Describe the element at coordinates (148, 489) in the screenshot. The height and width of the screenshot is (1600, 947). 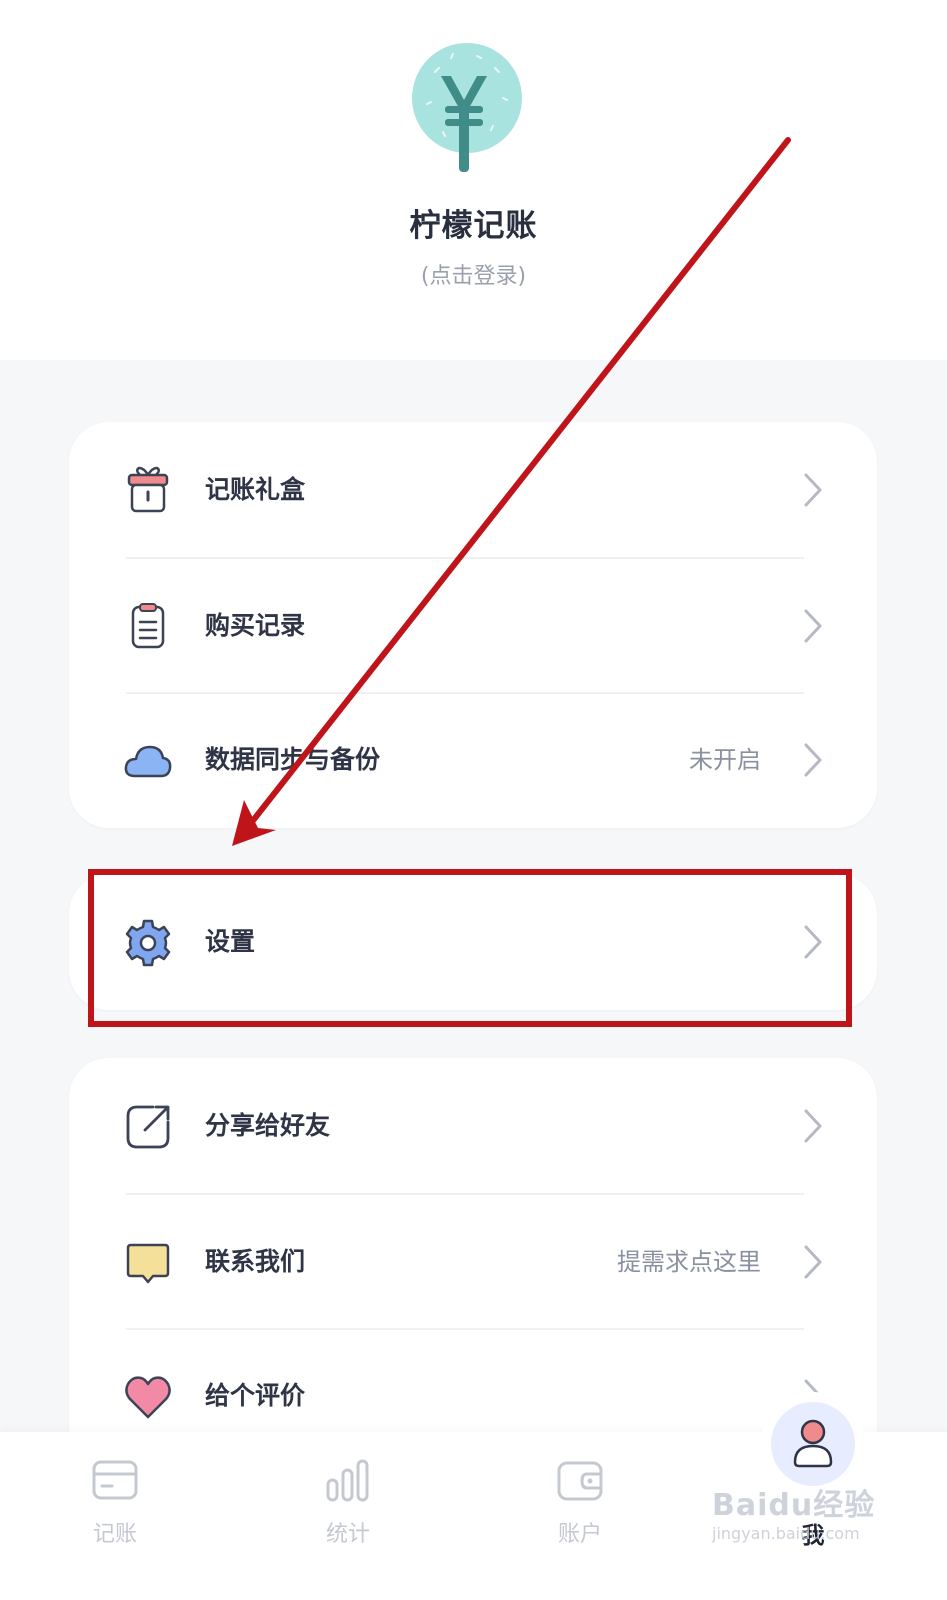
I see `gift-box-icon` at that location.